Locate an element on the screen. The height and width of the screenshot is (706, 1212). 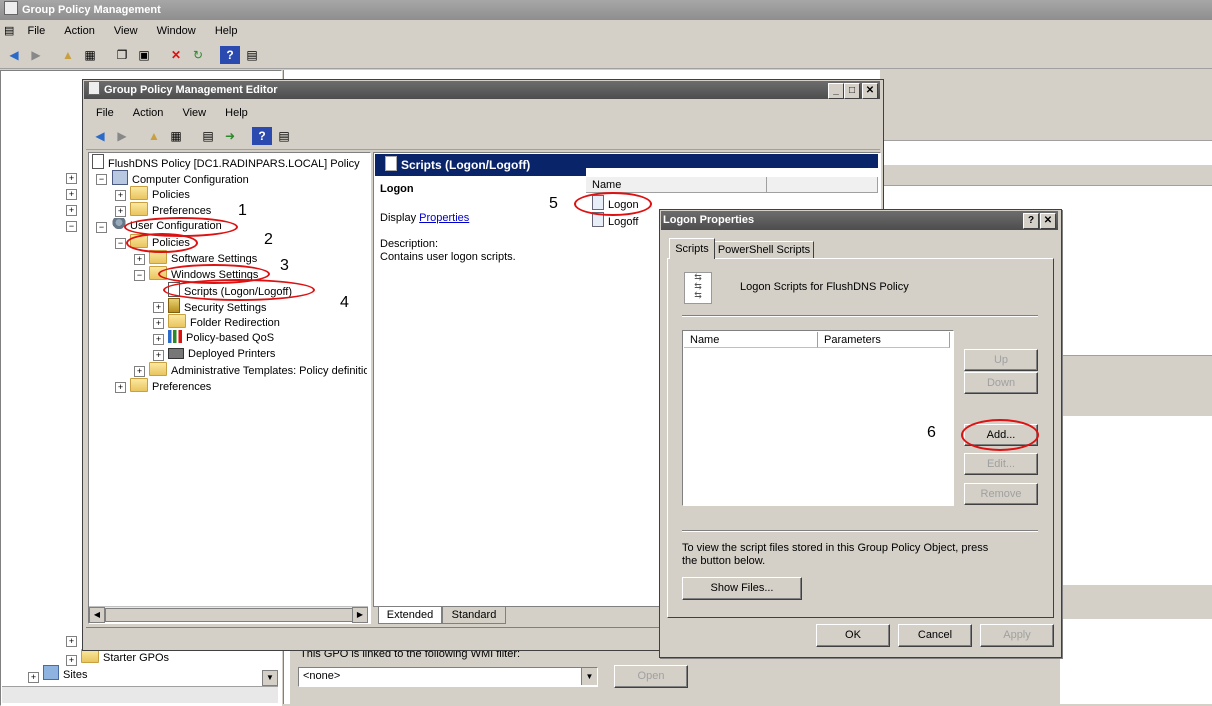
up-button: Up is located at coordinates (1001, 360).